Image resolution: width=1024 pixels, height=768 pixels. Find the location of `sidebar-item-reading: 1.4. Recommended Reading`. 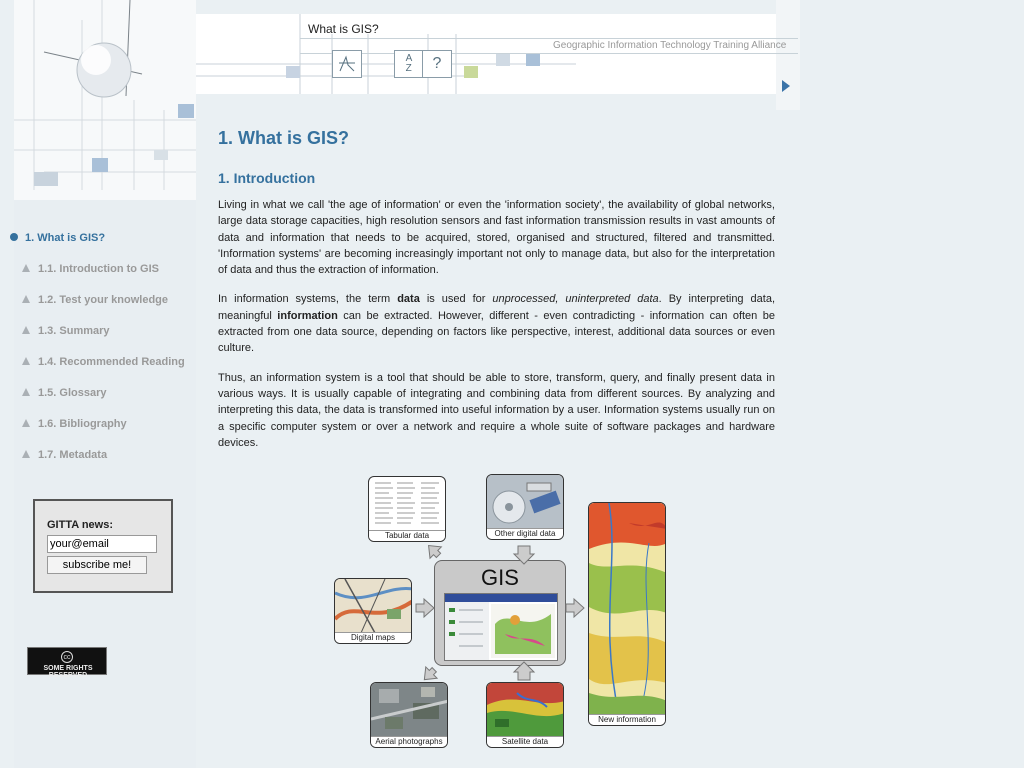

sidebar-item-reading: 1.4. Recommended Reading is located at coordinates (98, 369).